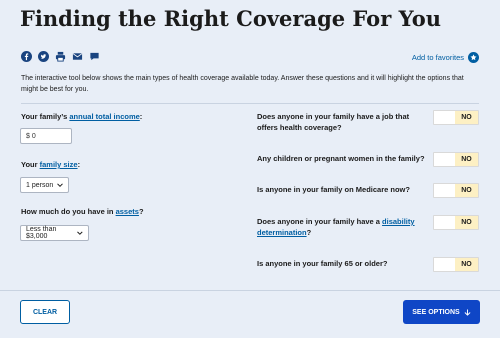  Describe the element at coordinates (437, 57) in the screenshot. I see `favorites-label: Add to favorites` at that location.